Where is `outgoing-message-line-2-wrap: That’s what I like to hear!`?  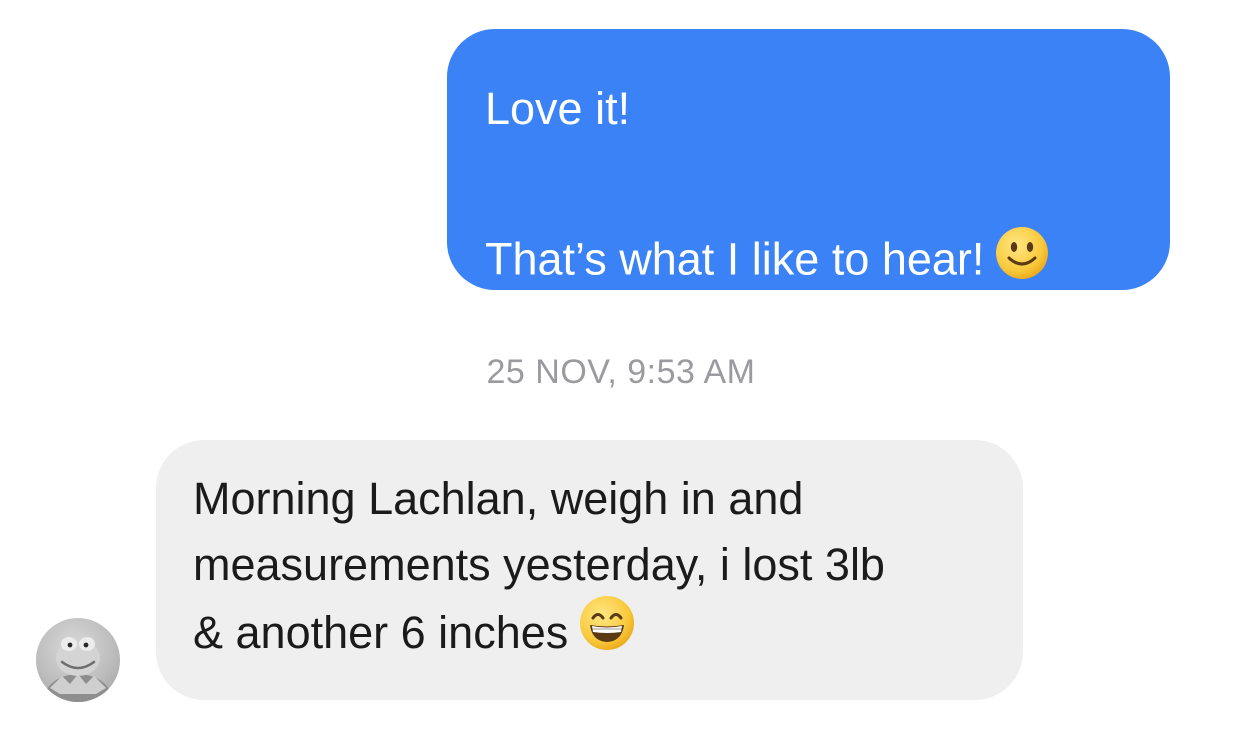 outgoing-message-line-2-wrap: That’s what I like to hear! is located at coordinates (808, 261).